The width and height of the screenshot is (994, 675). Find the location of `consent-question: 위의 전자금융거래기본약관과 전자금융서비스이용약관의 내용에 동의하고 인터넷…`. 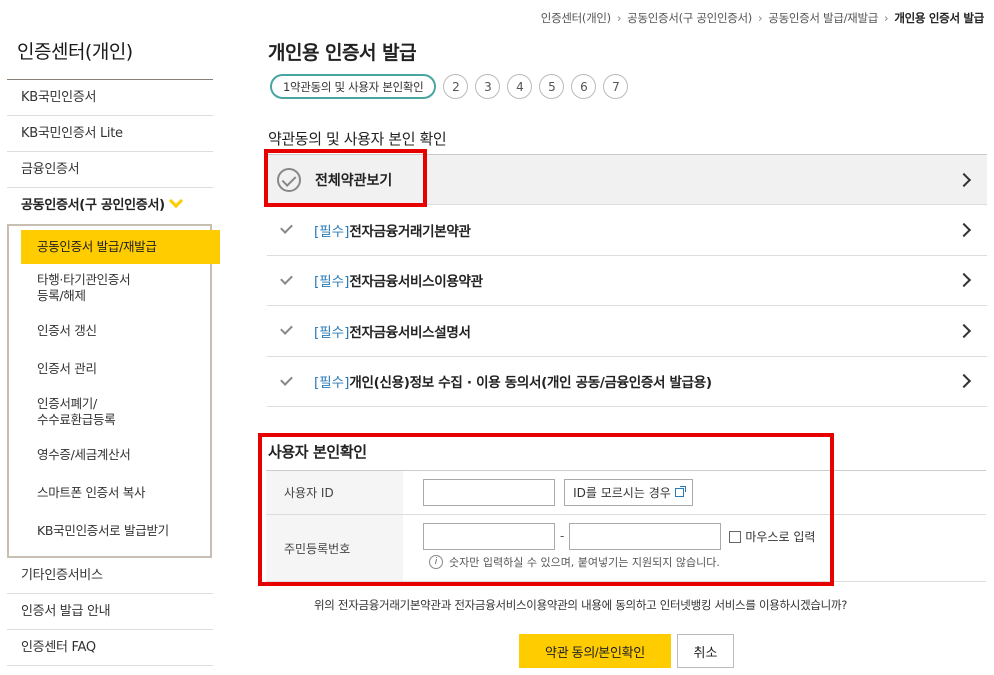

consent-question: 위의 전자금융거래기본약관과 전자금융서비스이용약관의 내용에 동의하고 인터넷… is located at coordinates (581, 605).